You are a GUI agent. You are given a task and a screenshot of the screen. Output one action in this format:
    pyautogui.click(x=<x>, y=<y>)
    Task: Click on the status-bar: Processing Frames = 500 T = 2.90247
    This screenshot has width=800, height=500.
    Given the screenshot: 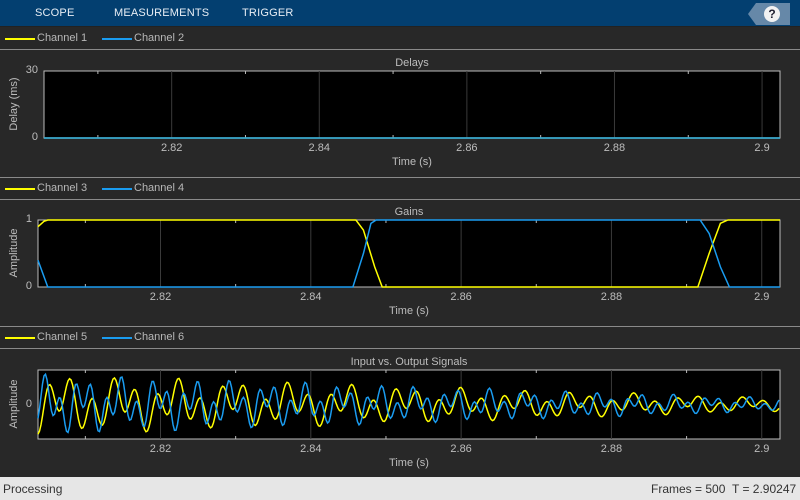 What is the action you would take?
    pyautogui.click(x=400, y=488)
    